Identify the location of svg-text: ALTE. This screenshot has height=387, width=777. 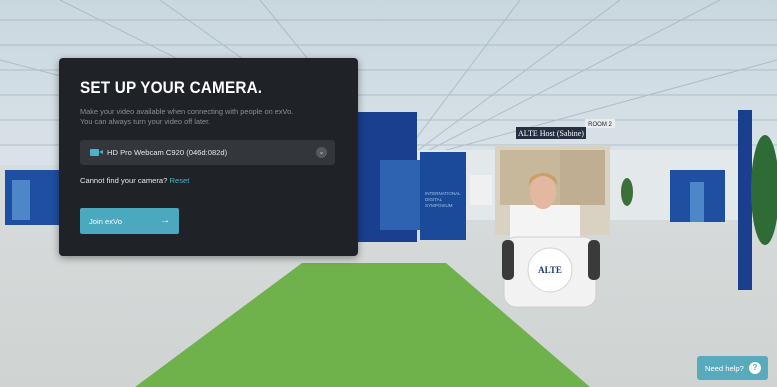
(550, 270).